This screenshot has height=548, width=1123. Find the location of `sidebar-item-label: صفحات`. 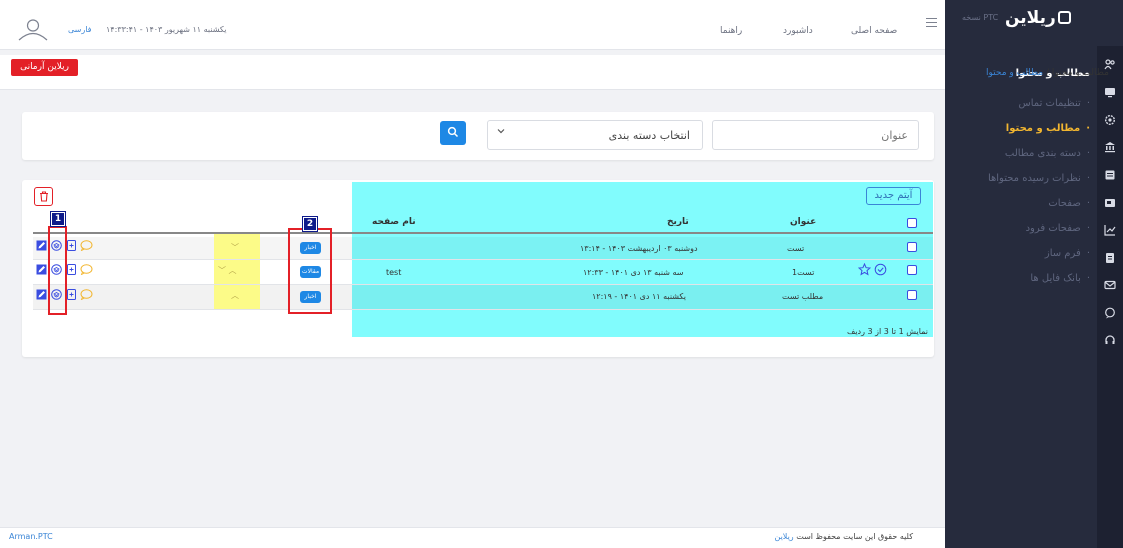

sidebar-item-label: صفحات is located at coordinates (1064, 203).